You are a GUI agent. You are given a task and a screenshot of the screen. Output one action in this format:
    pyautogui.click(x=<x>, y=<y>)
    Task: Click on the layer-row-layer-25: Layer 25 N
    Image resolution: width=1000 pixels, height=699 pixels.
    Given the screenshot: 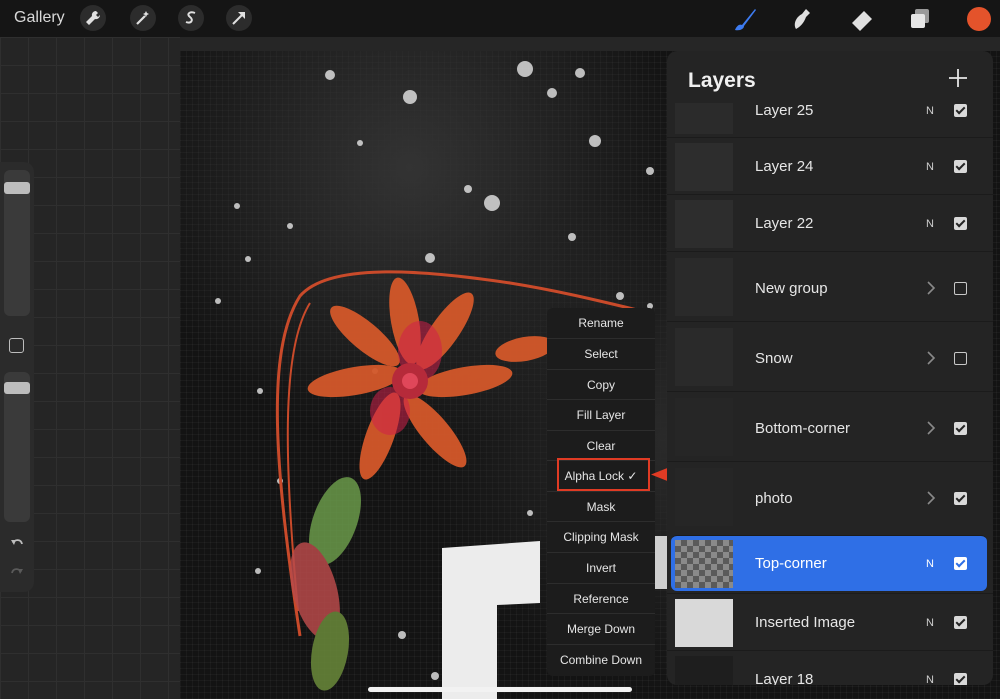 What is the action you would take?
    pyautogui.click(x=830, y=120)
    